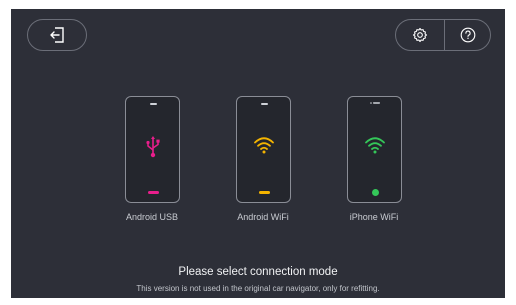 This screenshot has height=305, width=516. I want to click on page-title: Please select connection mode, so click(258, 272).